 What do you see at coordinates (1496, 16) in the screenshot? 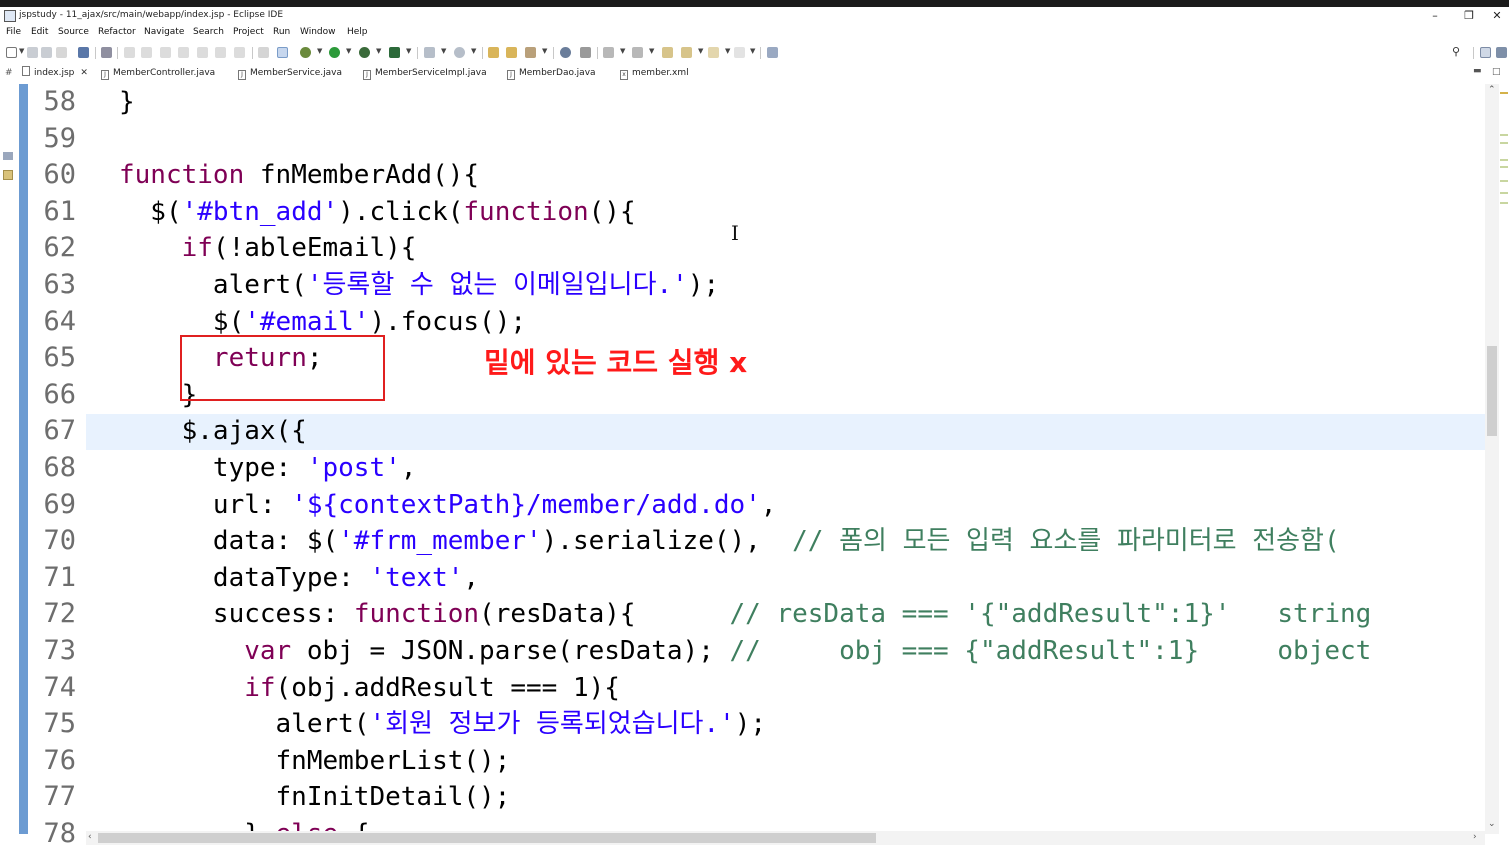
I see `close-window-button: ✕` at bounding box center [1496, 16].